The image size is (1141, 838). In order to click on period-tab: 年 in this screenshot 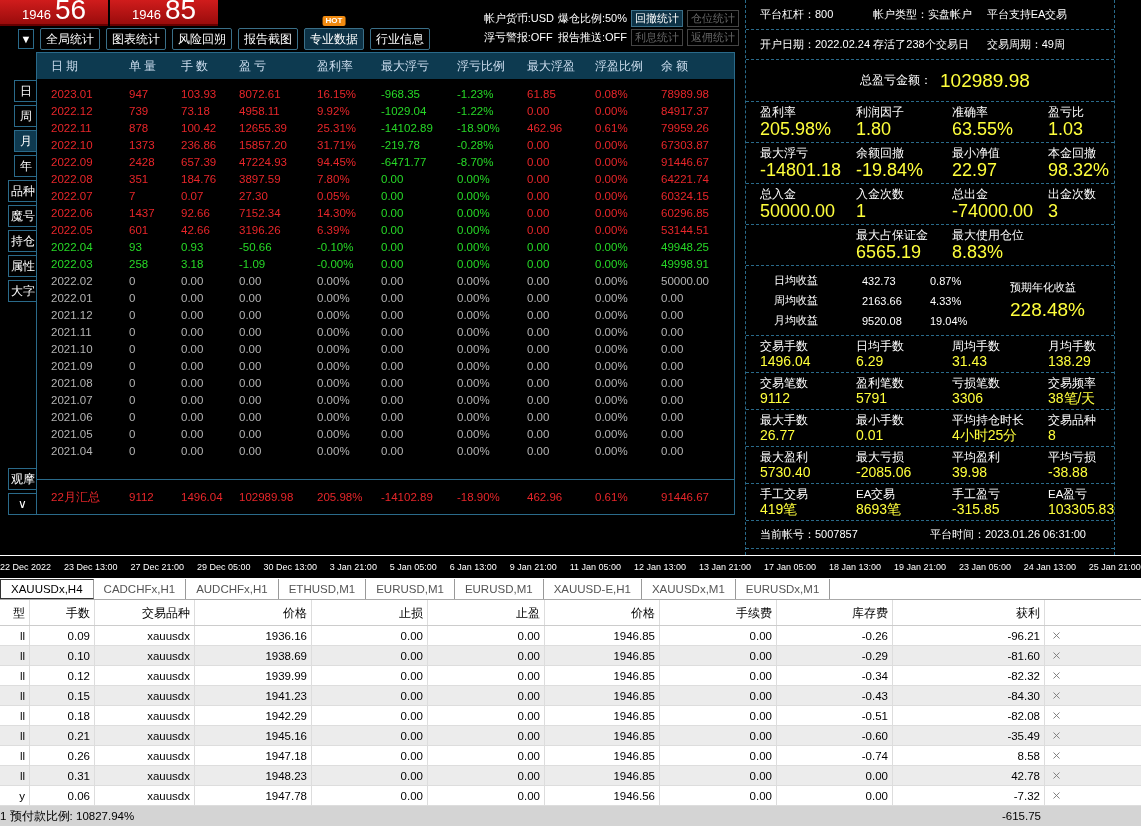, I will do `click(25, 166)`.